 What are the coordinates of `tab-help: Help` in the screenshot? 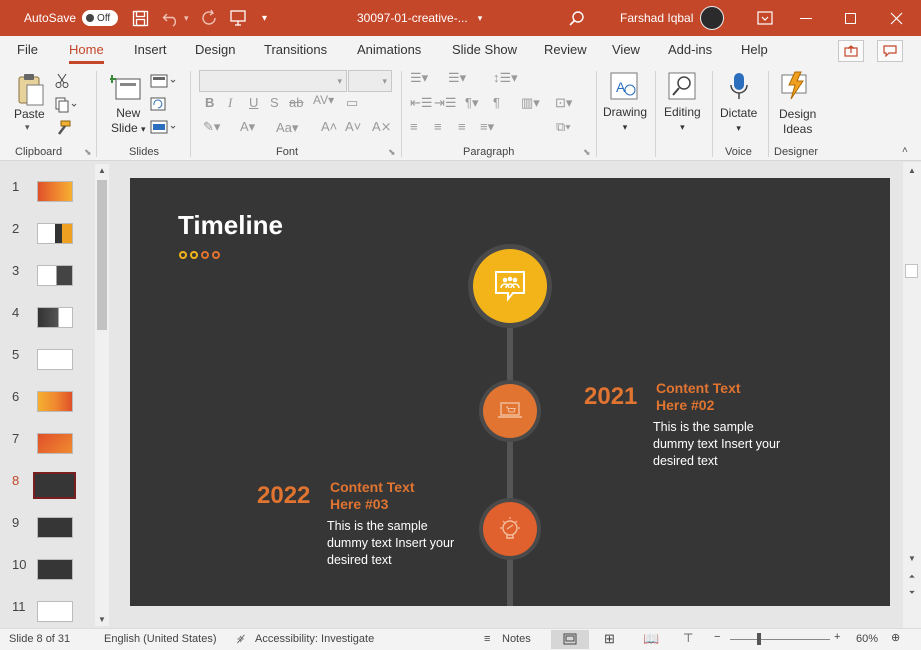 It's located at (754, 53).